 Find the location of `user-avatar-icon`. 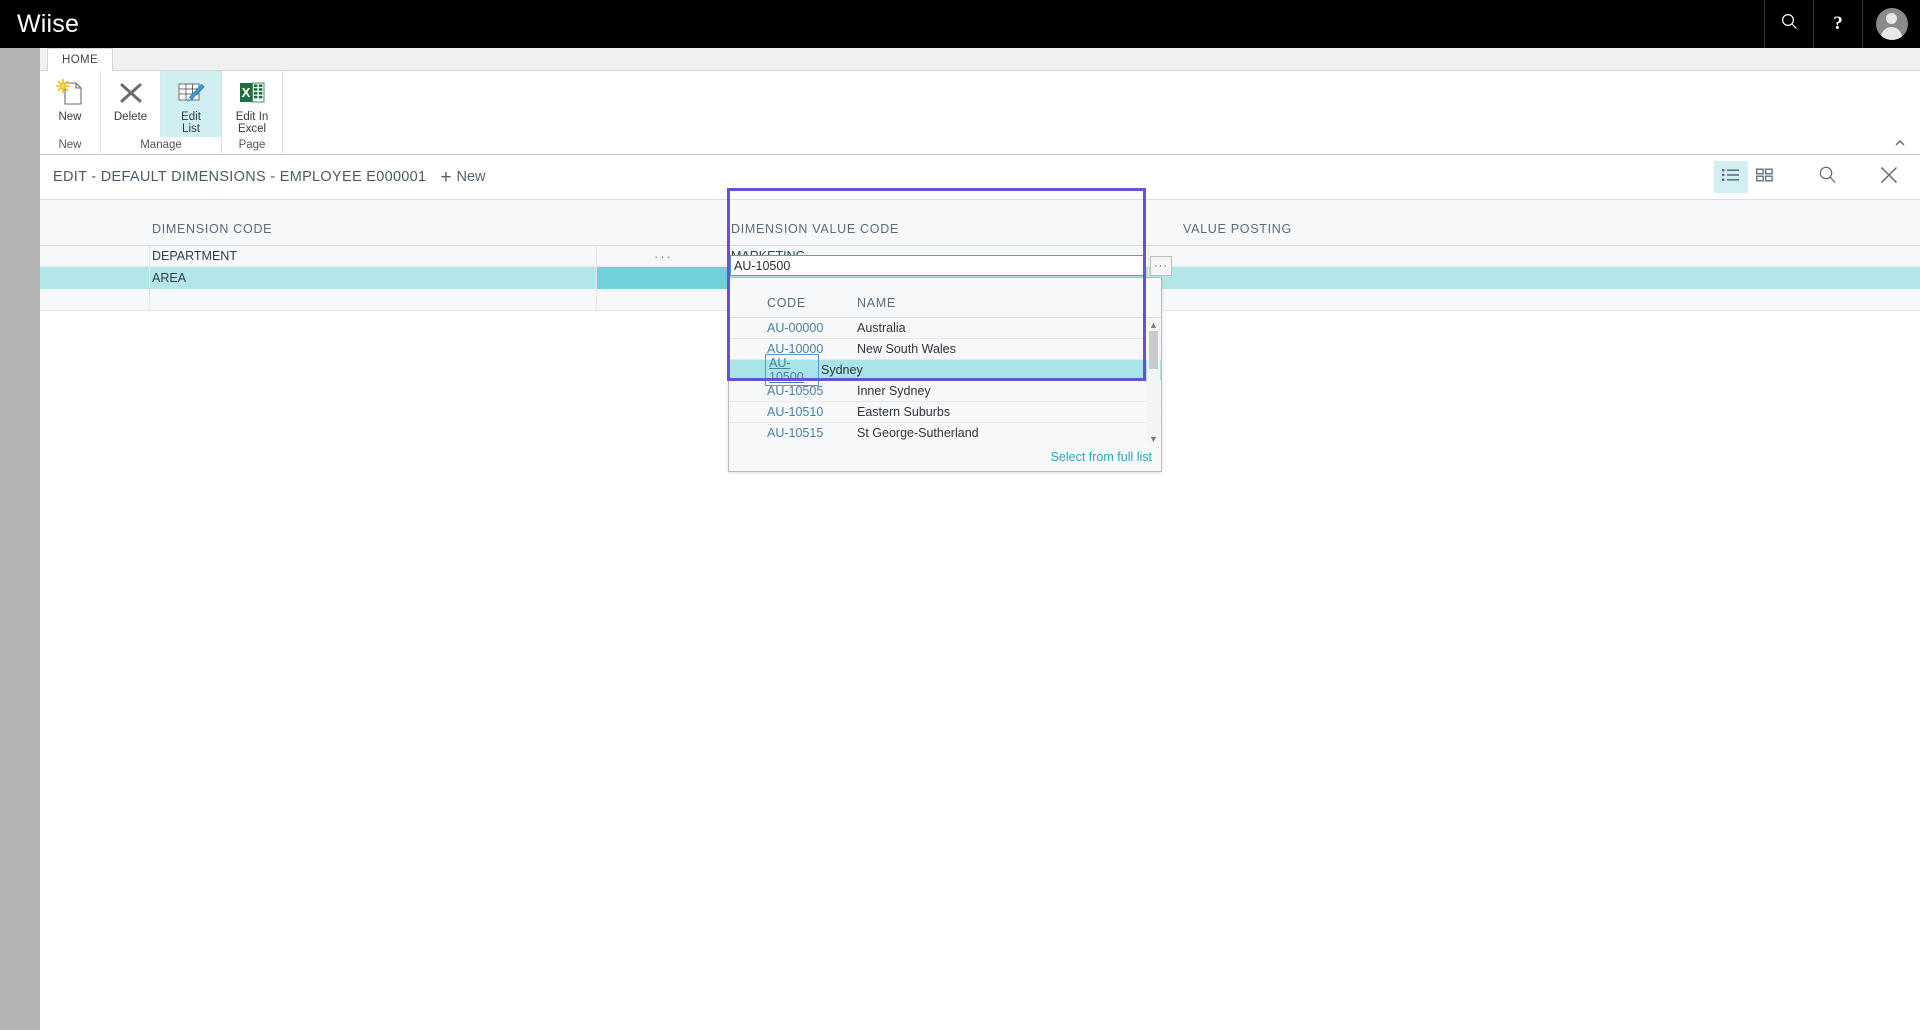

user-avatar-icon is located at coordinates (1891, 24).